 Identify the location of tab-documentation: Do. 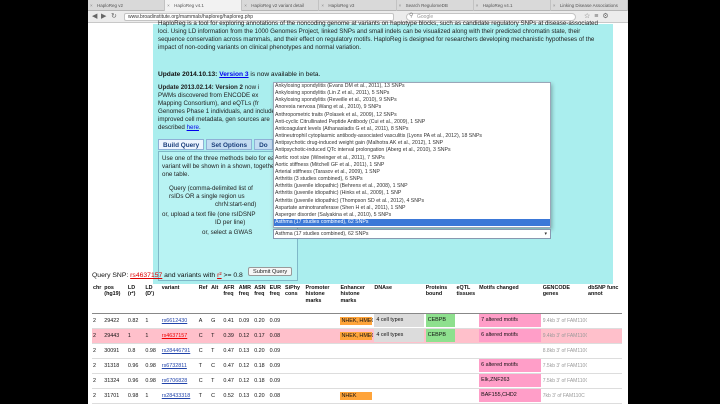
(263, 144).